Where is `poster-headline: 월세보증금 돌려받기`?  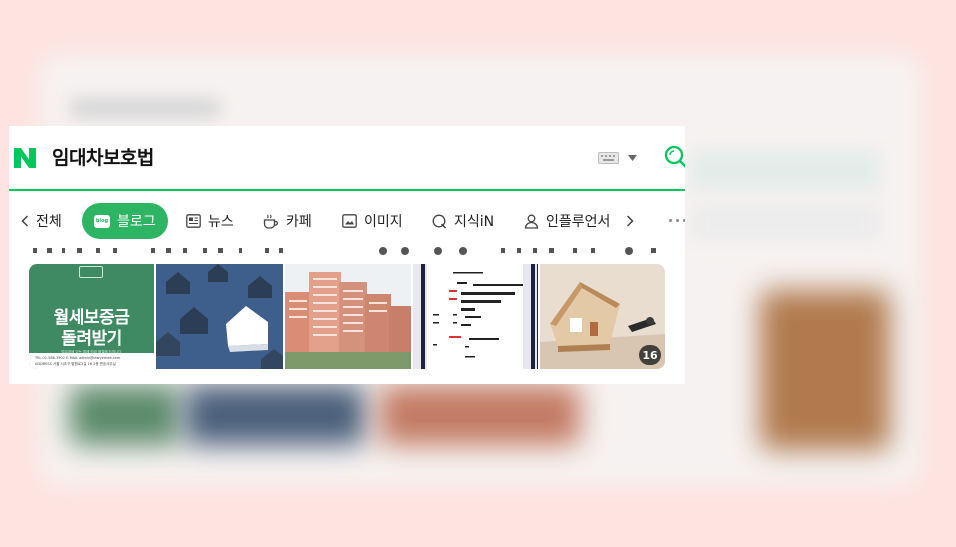
poster-headline: 월세보증금 돌려받기 is located at coordinates (91, 329).